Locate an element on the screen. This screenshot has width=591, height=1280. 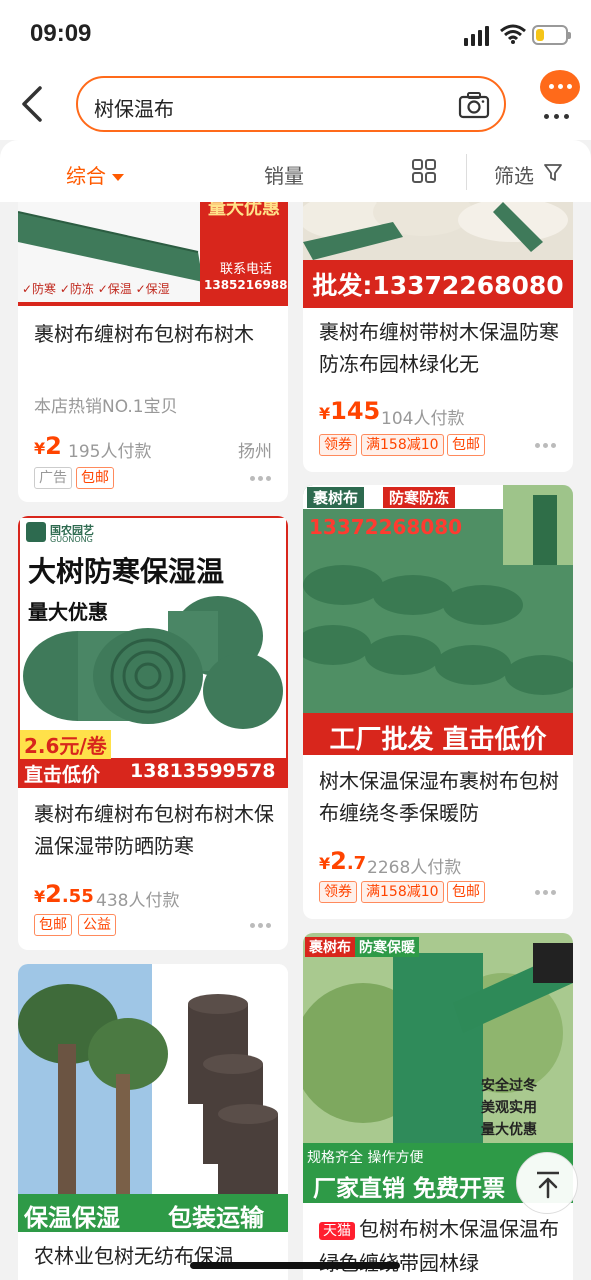
image-features: ✓防寒 ✓防冻 ✓保温 ✓保湿 is located at coordinates (96, 289).